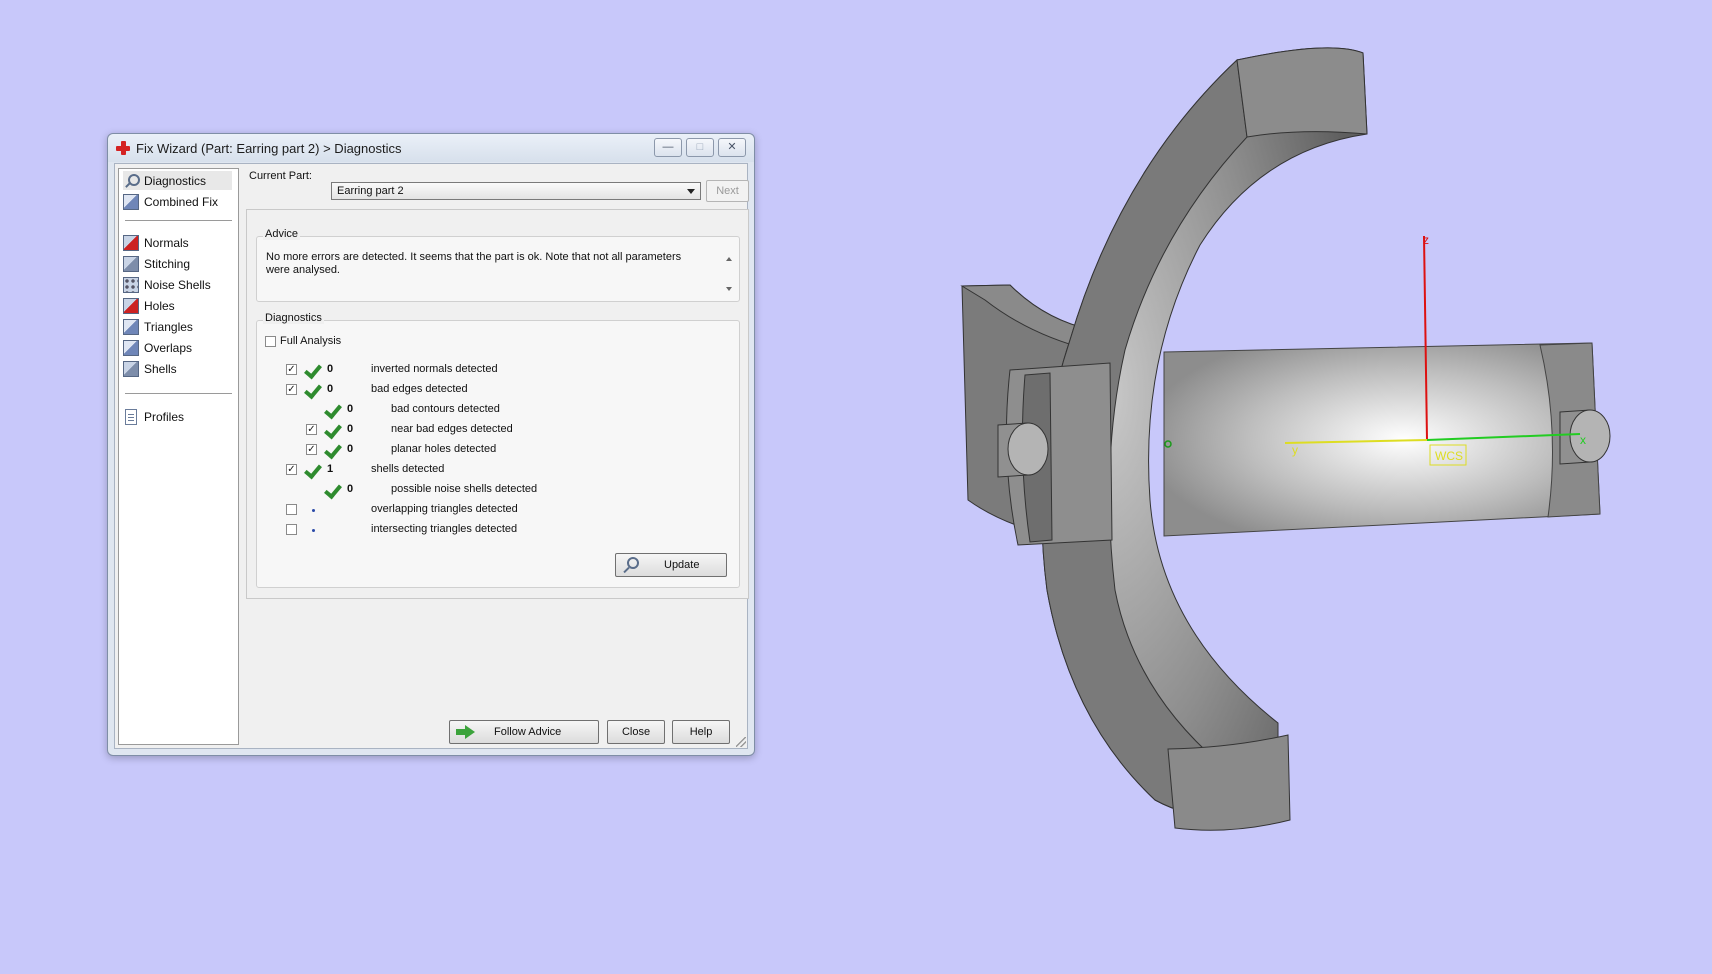  What do you see at coordinates (177, 416) in the screenshot?
I see `nav-item-profiles: Profiles` at bounding box center [177, 416].